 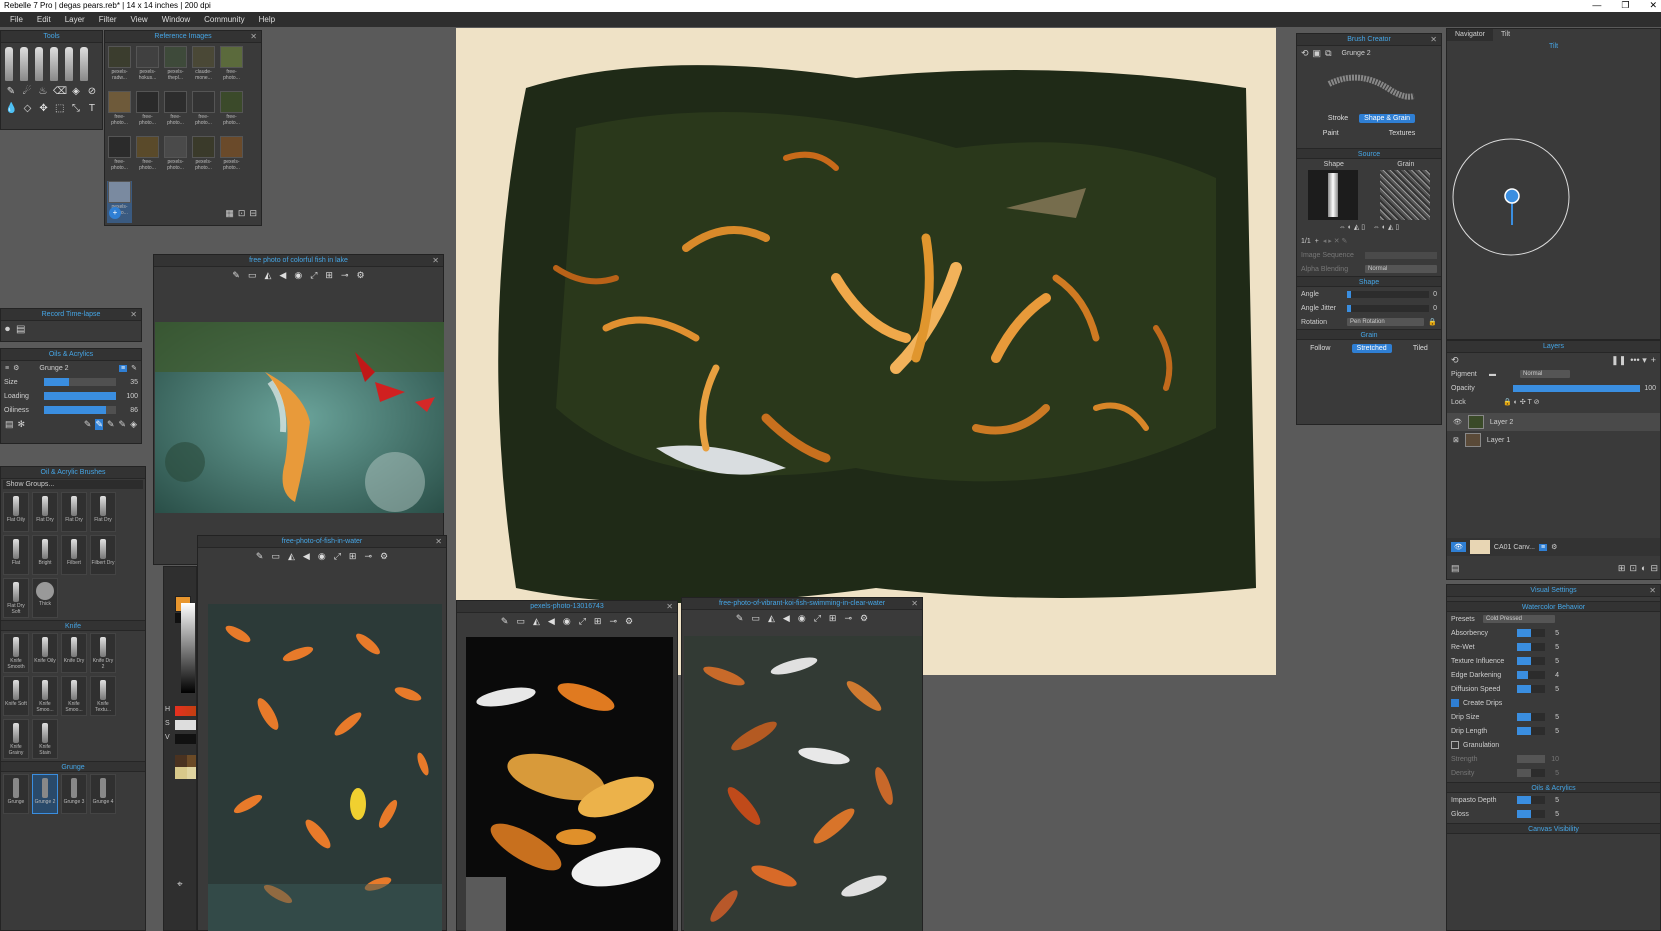 What do you see at coordinates (39, 64) in the screenshot?
I see `pastel-tool` at bounding box center [39, 64].